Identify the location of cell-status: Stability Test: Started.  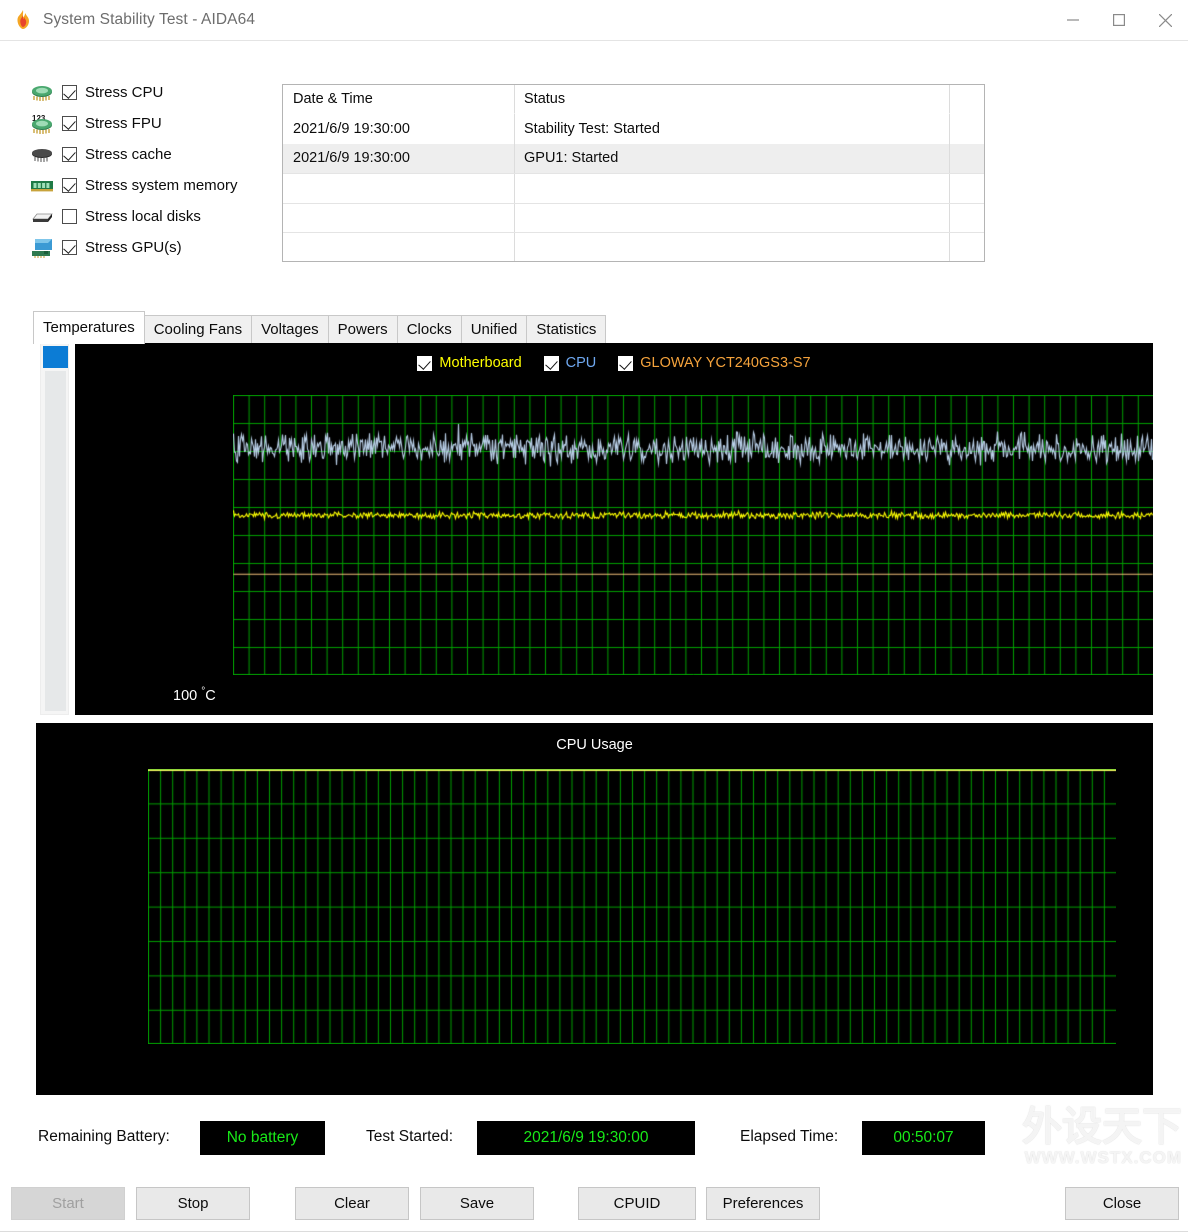
(732, 129).